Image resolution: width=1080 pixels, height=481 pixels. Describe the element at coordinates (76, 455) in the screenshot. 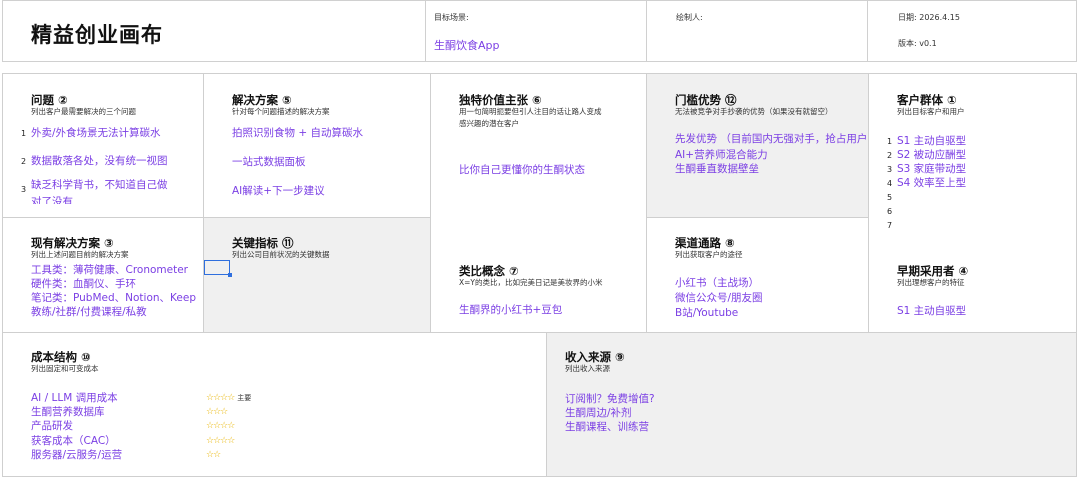

I see `cost-item-5: 服务器/云服务/运营` at that location.